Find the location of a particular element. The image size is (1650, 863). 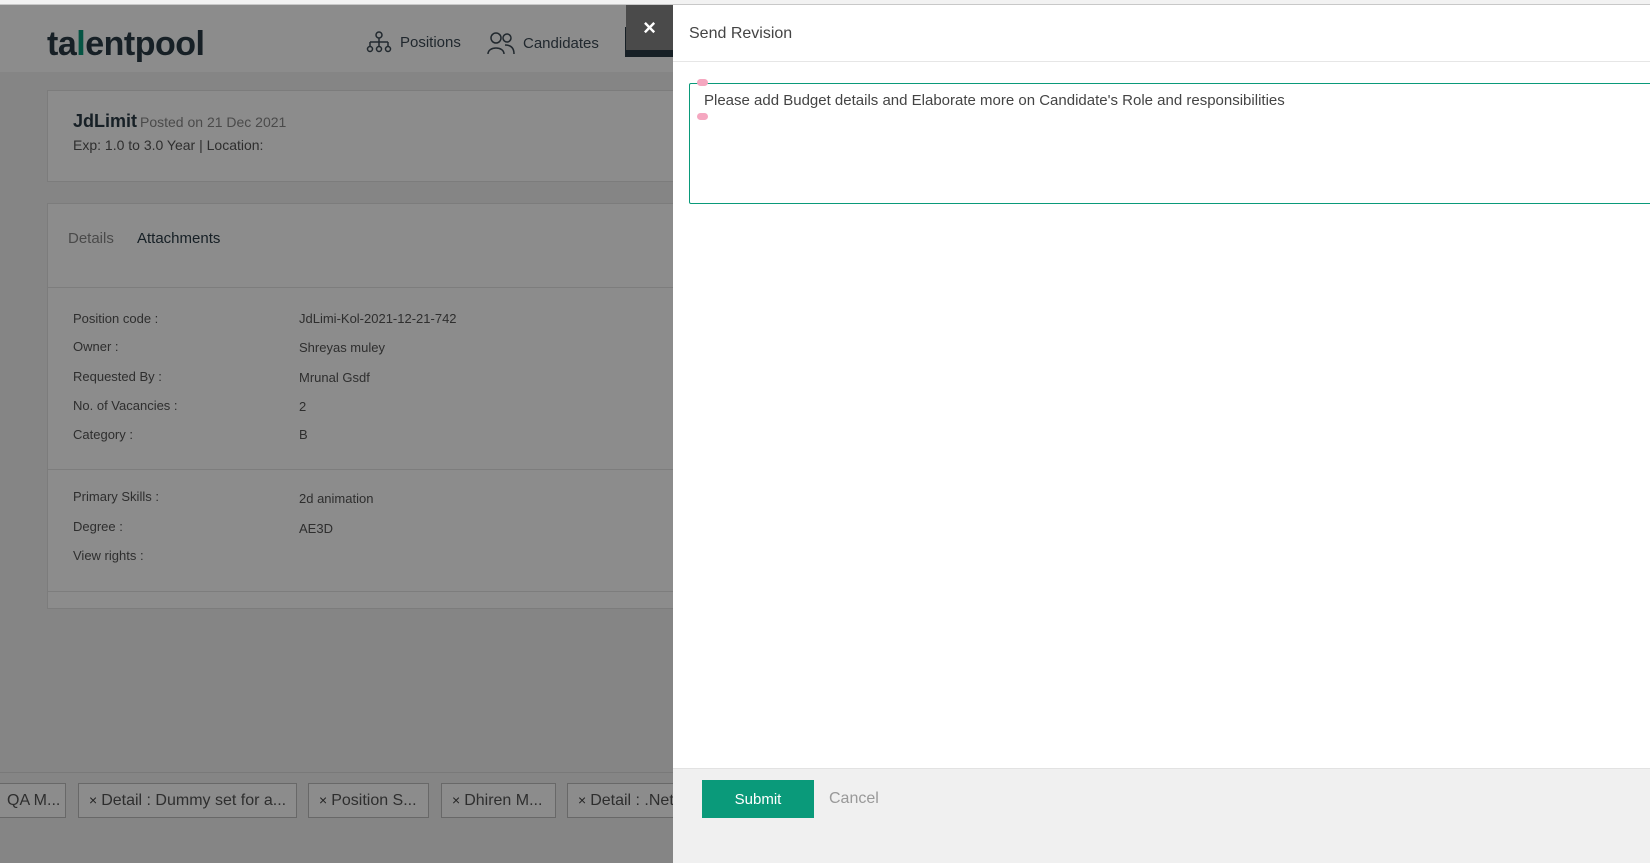

submit-button: Submit is located at coordinates (758, 799).